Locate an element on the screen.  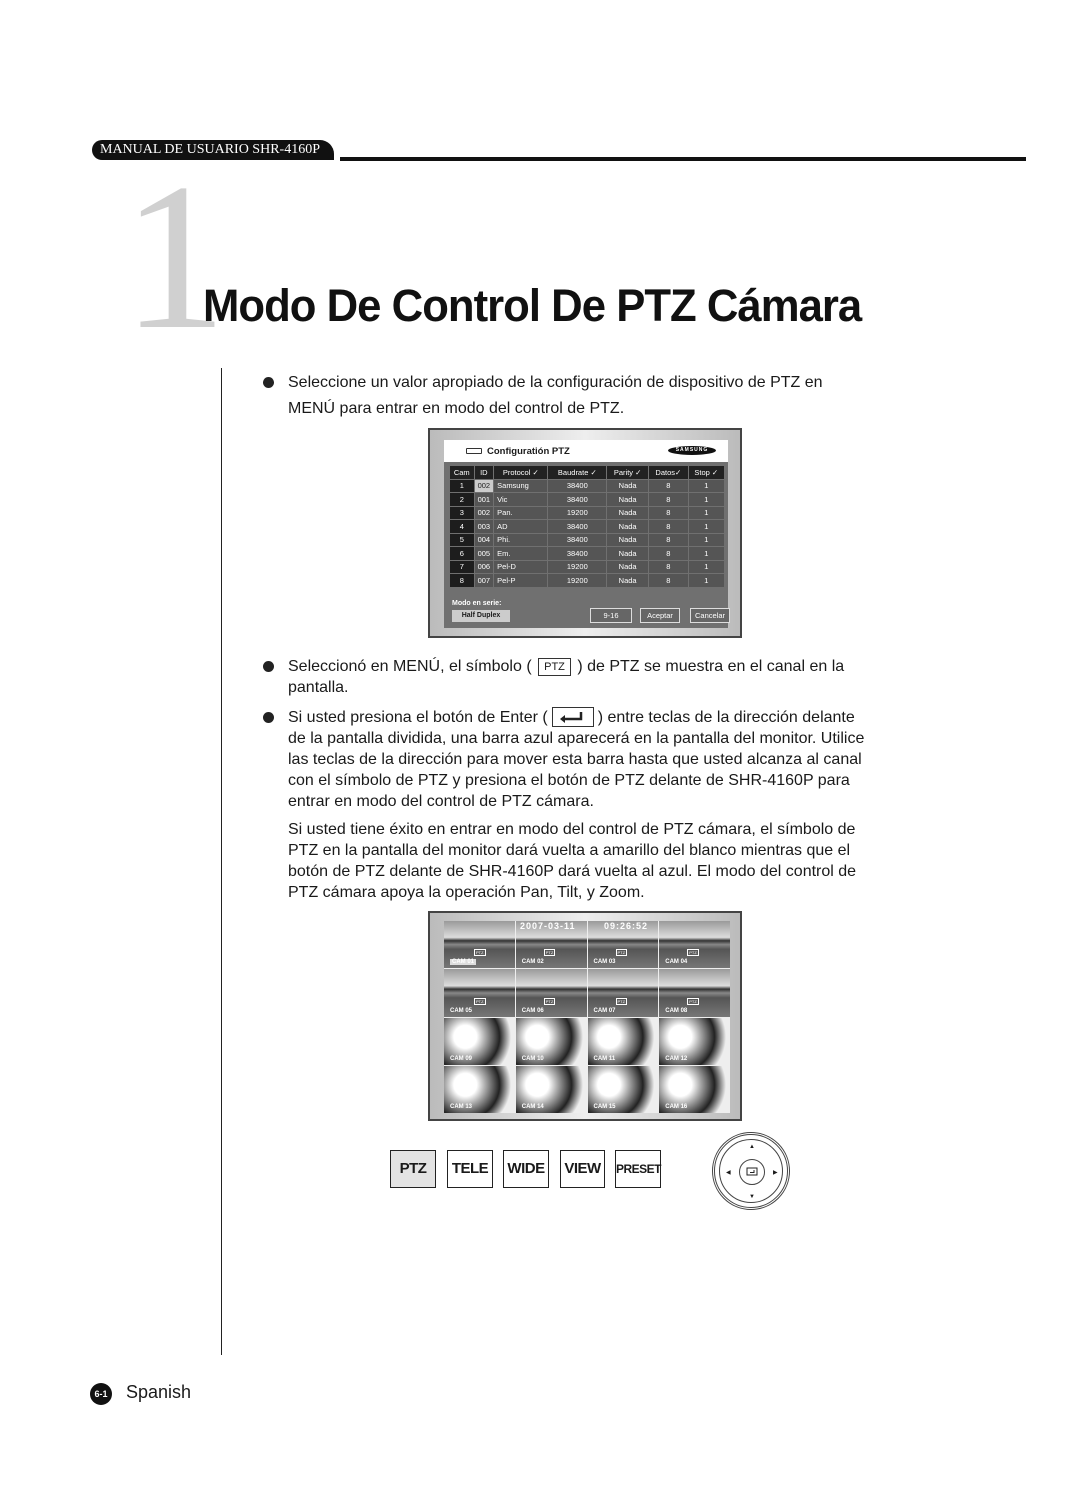
table-cell: AD is located at coordinates (521, 526).